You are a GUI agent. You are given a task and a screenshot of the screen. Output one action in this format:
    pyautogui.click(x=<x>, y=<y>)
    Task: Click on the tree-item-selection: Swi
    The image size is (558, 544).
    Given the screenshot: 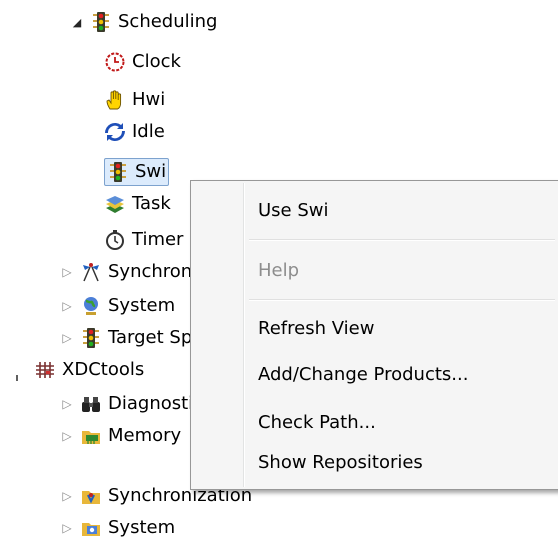 What is the action you would take?
    pyautogui.click(x=137, y=172)
    